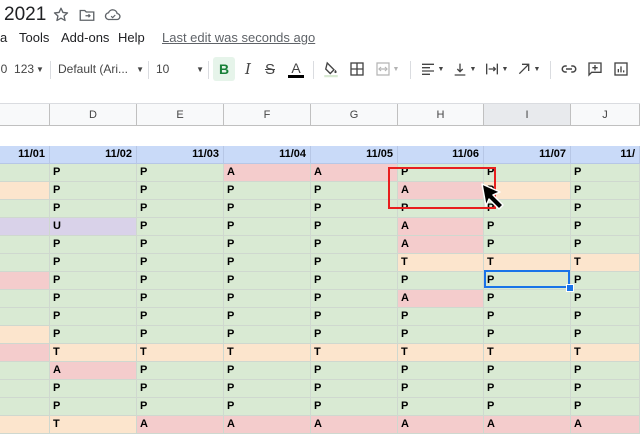 Image resolution: width=640 pixels, height=440 pixels. I want to click on text-wrapping-icon: ▼, so click(496, 69).